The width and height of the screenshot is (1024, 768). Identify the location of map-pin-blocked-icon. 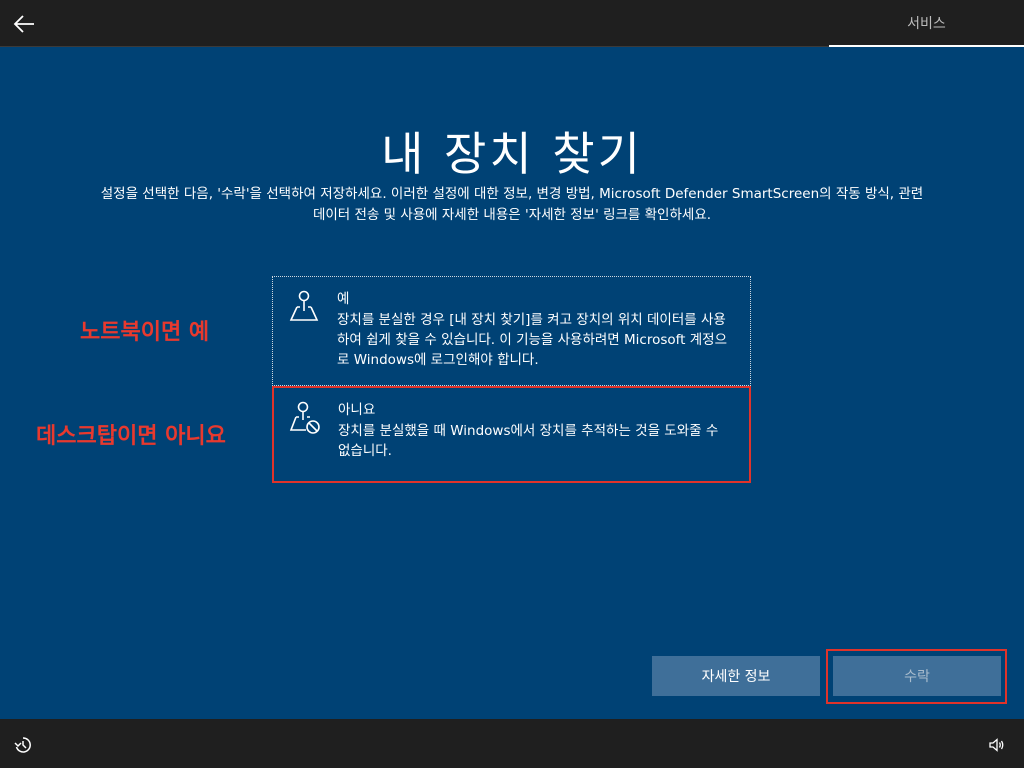
(304, 417).